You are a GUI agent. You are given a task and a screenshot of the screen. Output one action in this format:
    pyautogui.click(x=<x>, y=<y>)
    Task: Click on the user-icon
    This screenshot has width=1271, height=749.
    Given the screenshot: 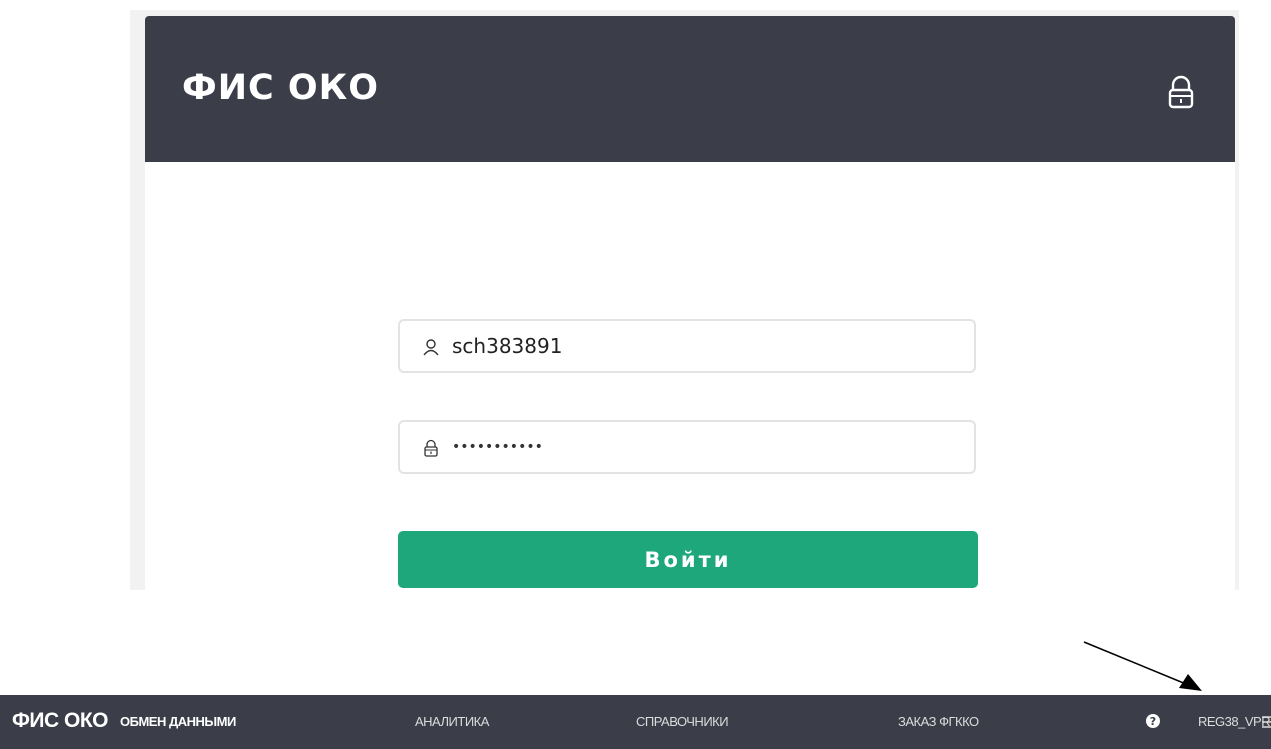 What is the action you would take?
    pyautogui.click(x=431, y=347)
    